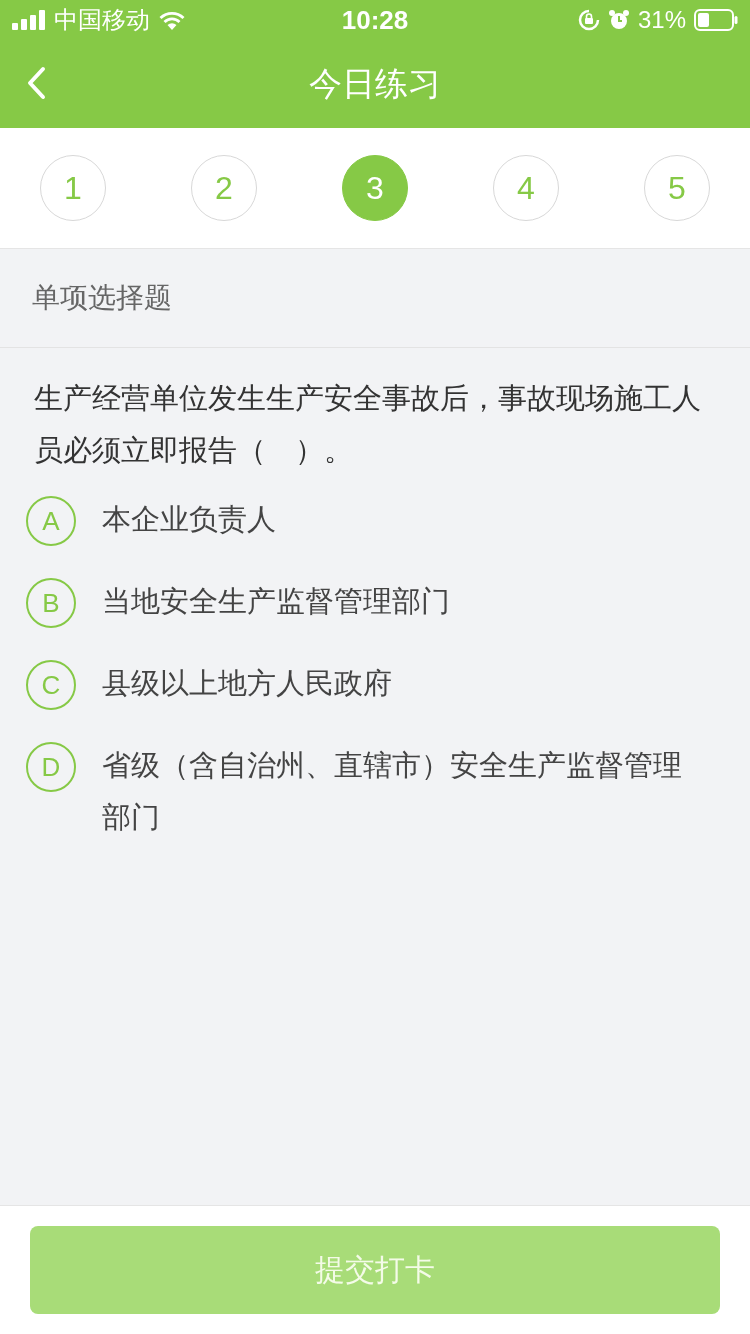 This screenshot has height=1334, width=750. Describe the element at coordinates (368, 424) in the screenshot. I see `question-text: 生产经营单位发生生产安全事故后，事故现场施工人员必须立即报告（ ）。` at that location.